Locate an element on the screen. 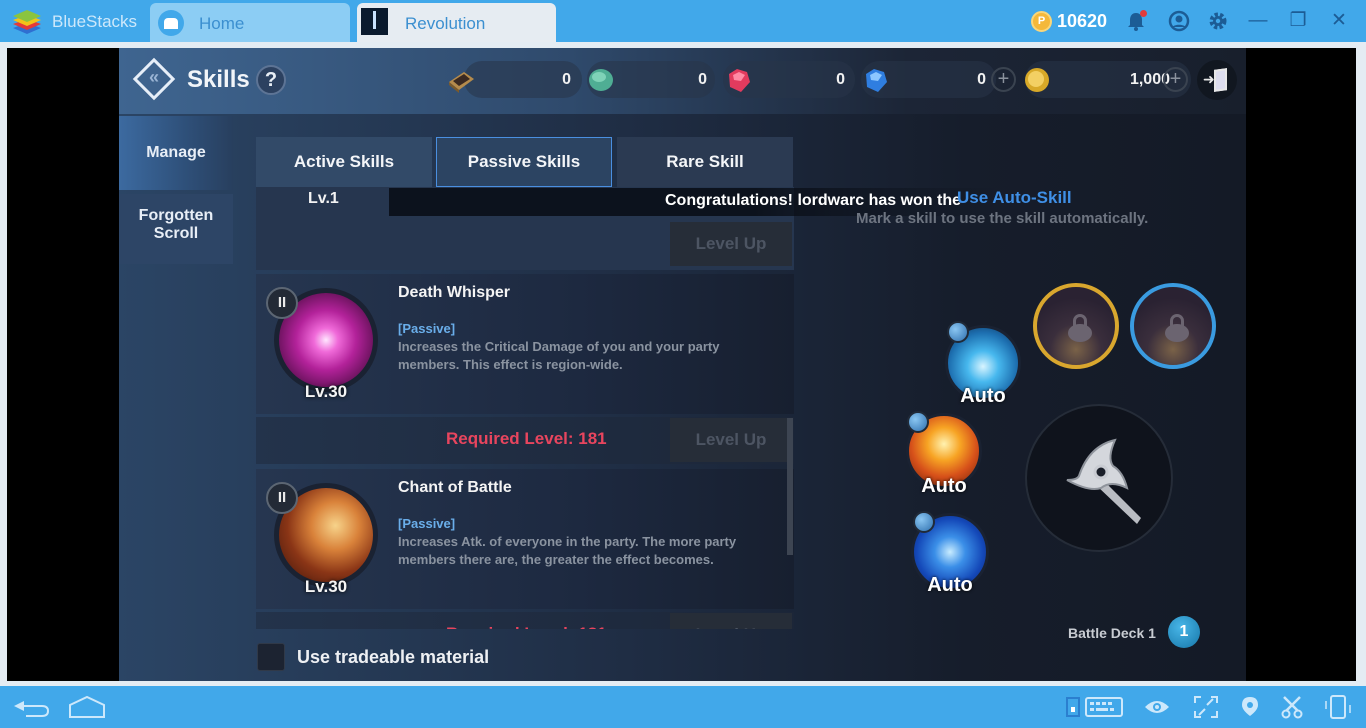 This screenshot has height=728, width=1366. tab-home-label: Home is located at coordinates (222, 23).